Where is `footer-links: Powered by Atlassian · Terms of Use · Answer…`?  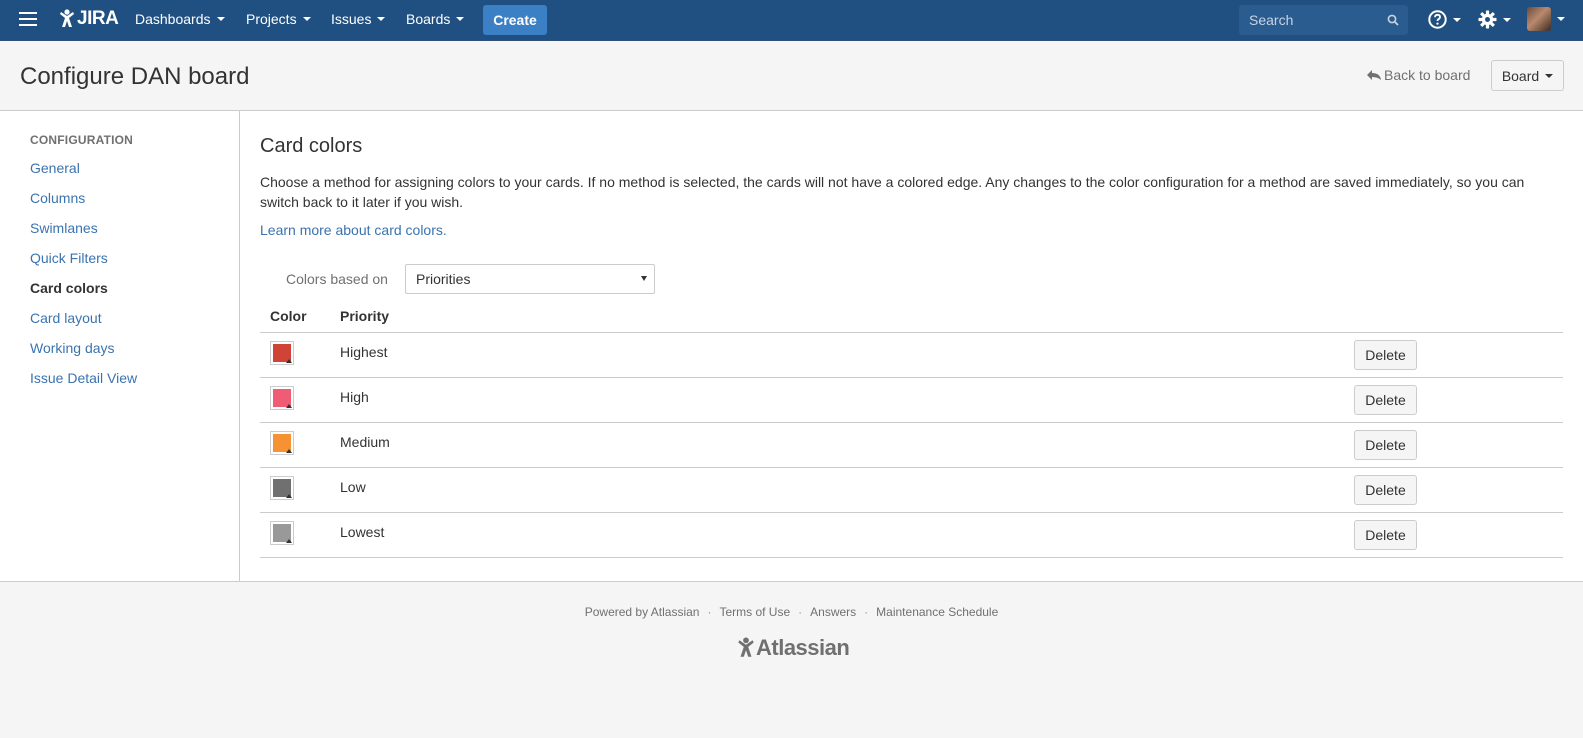
footer-links: Powered by Atlassian · Terms of Use · Answer… is located at coordinates (791, 612).